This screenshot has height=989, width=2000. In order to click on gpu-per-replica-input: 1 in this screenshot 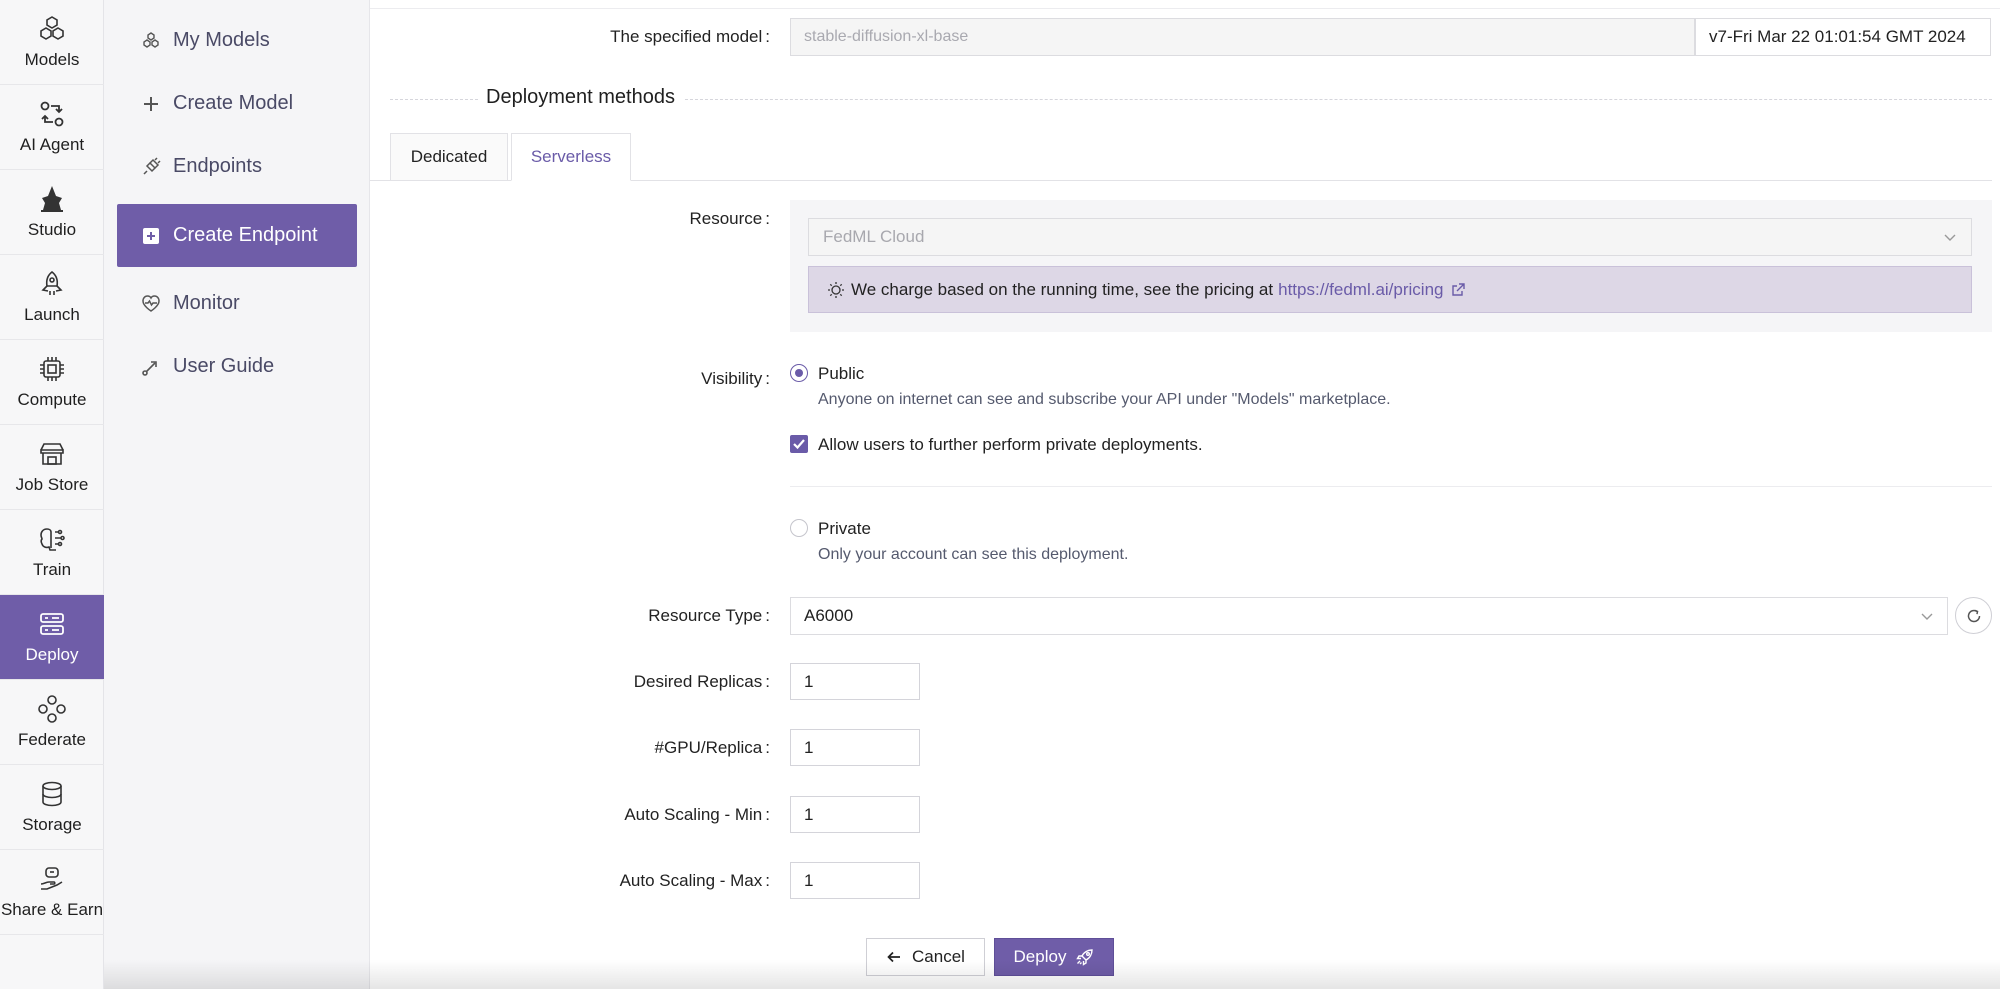, I will do `click(855, 747)`.